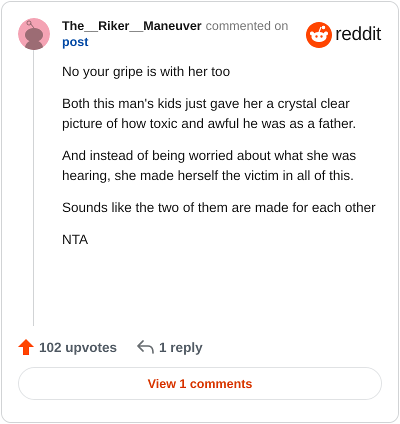  I want to click on reddit-logo-icon, so click(319, 35).